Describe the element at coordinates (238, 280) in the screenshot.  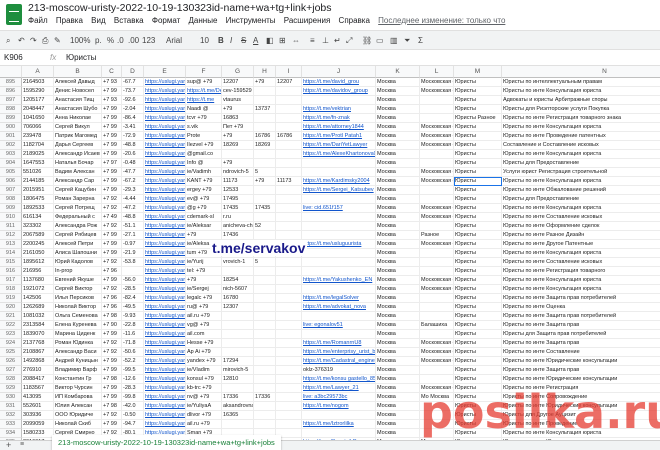
I see `table-cell: 18254` at that location.